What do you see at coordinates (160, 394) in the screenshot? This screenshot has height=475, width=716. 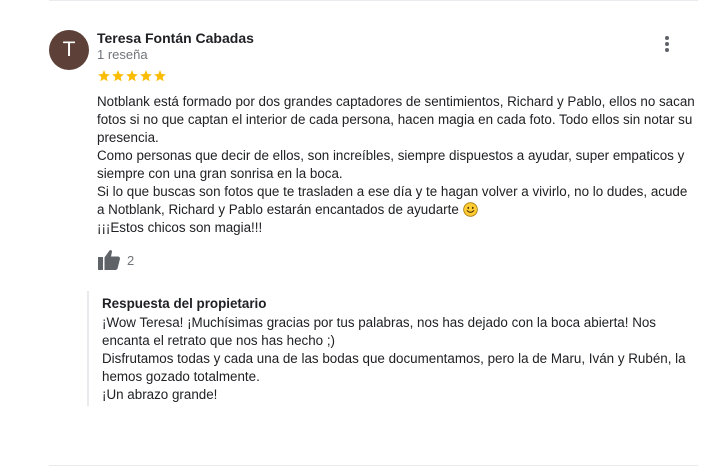 I see `owner-response-paragraph: ¡Un abrazo grande!` at bounding box center [160, 394].